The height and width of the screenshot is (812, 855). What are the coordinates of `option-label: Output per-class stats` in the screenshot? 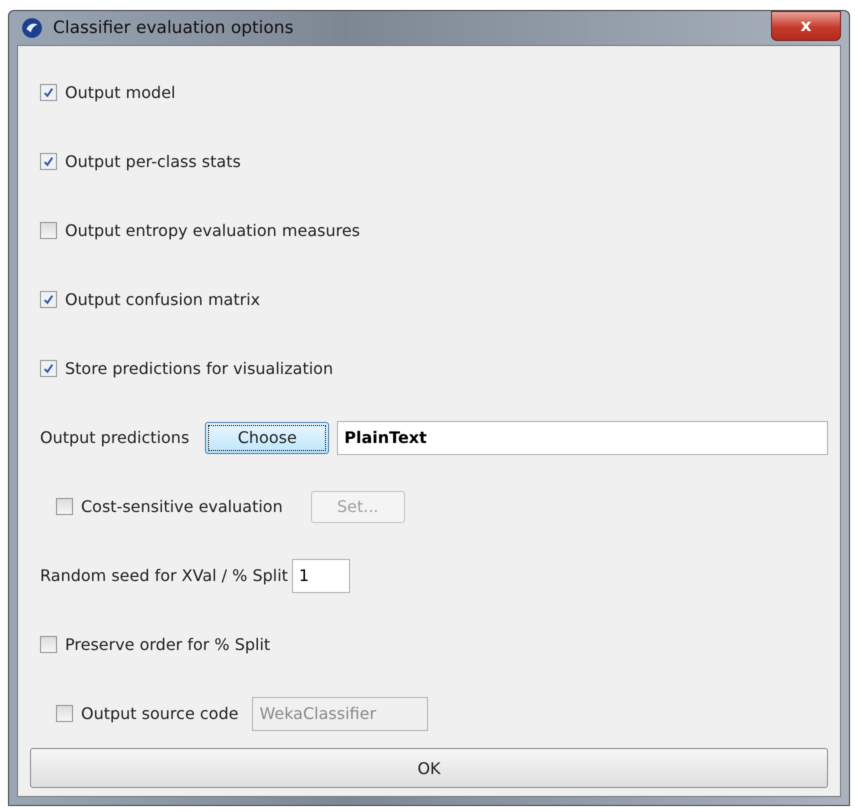 It's located at (153, 161).